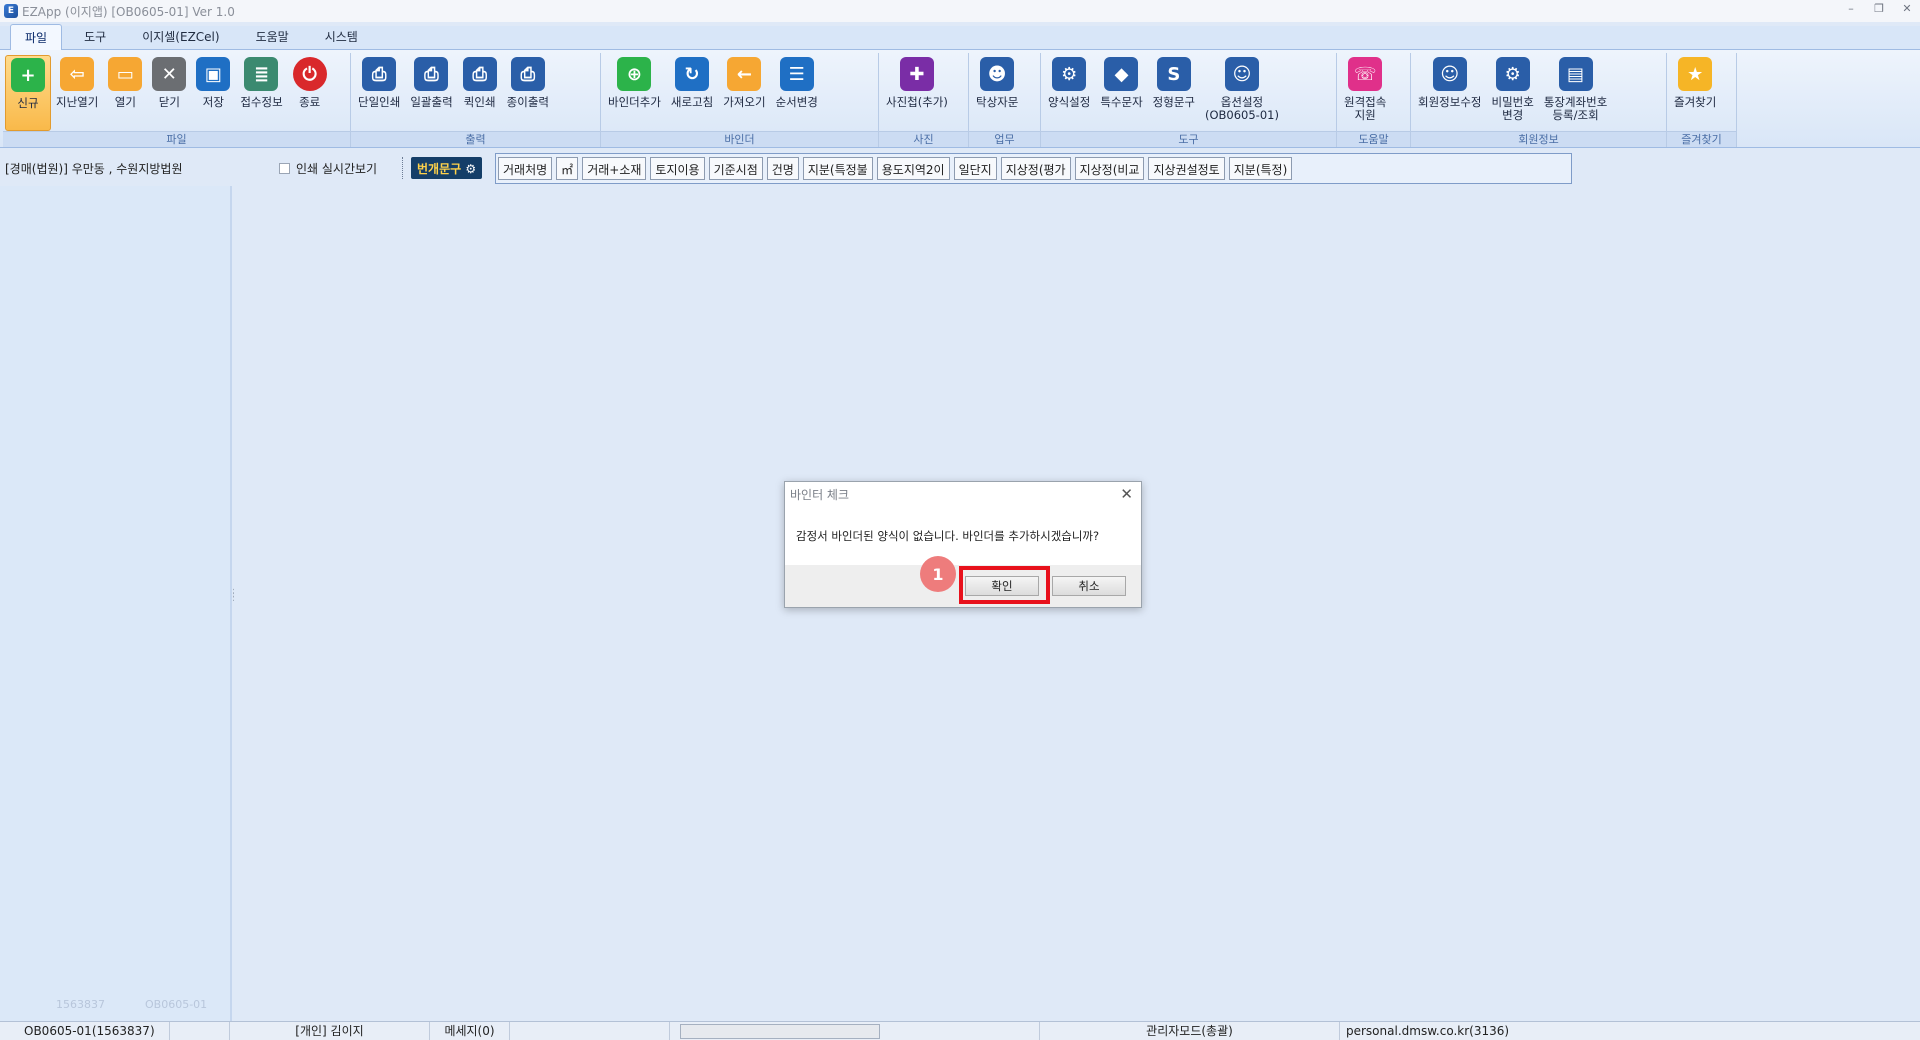 This screenshot has height=1040, width=1920. What do you see at coordinates (614, 168) in the screenshot?
I see `phrase-item: 거래+소재` at bounding box center [614, 168].